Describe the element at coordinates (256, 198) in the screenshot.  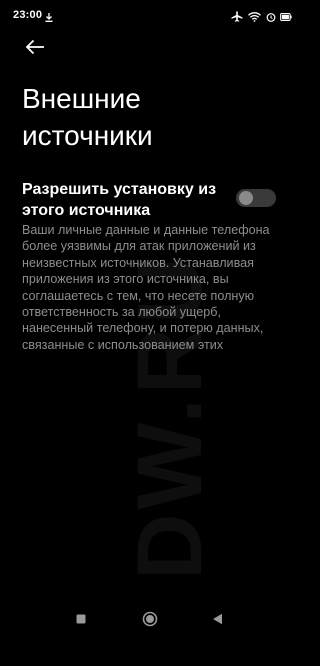
I see `allow-install-toggle` at that location.